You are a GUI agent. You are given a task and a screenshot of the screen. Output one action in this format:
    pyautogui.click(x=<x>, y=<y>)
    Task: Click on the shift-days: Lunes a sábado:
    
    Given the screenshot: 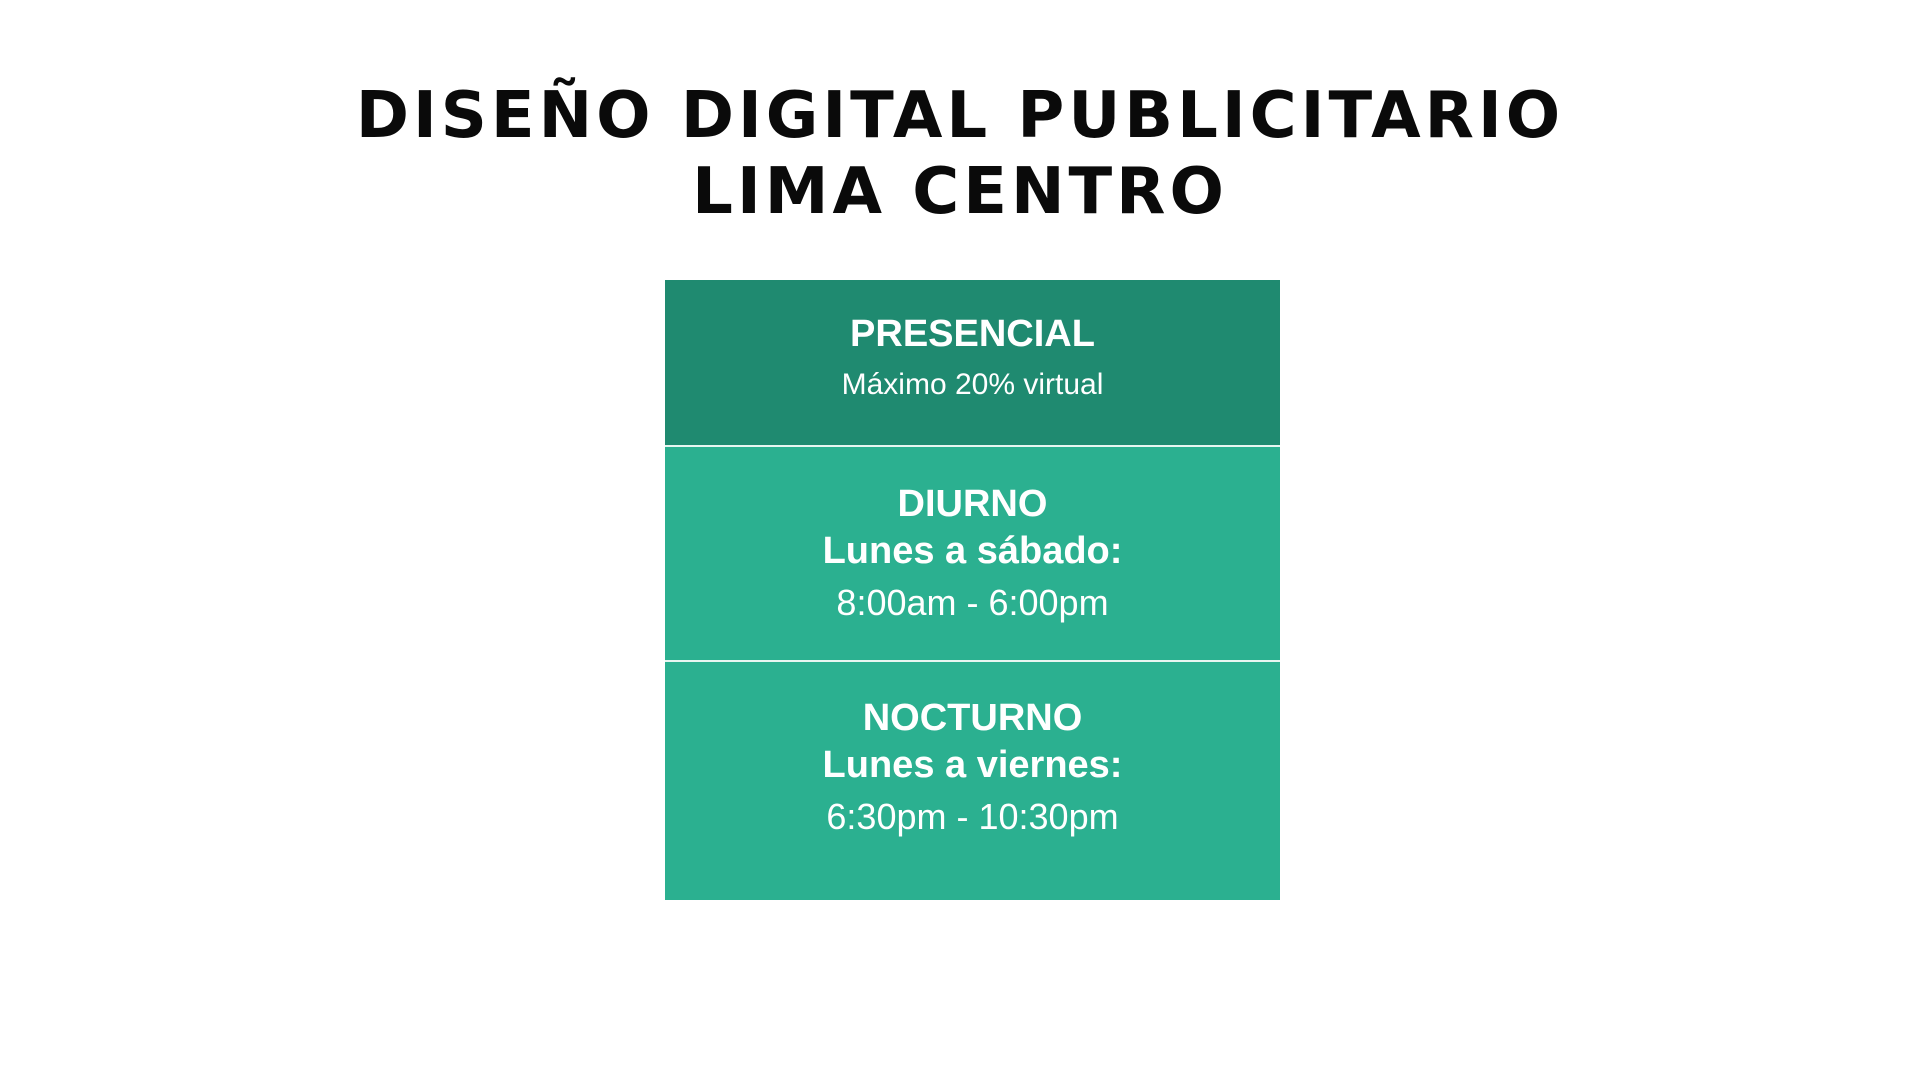 What is the action you would take?
    pyautogui.click(x=972, y=551)
    